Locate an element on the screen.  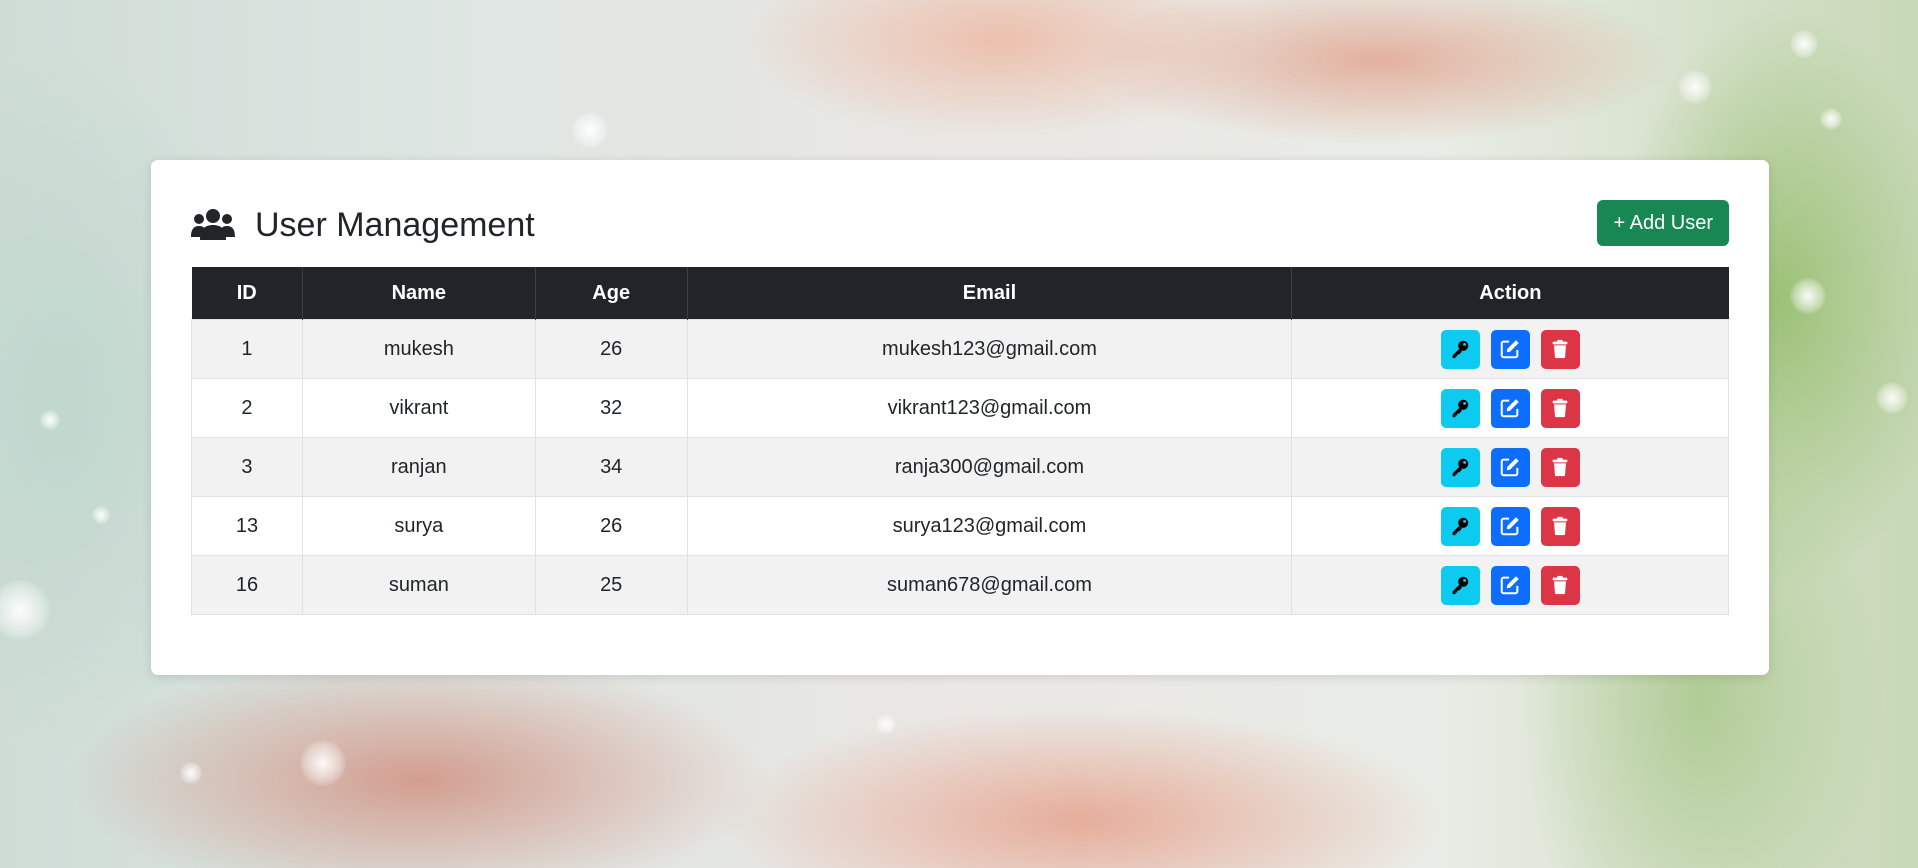
table-row: 2 vikrant 32 vikrant123@gmail.com is located at coordinates (960, 408).